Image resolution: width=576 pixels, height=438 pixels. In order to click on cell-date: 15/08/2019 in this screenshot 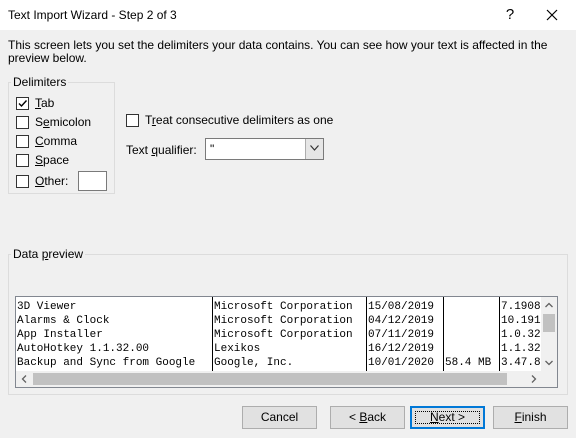, I will do `click(401, 307)`.